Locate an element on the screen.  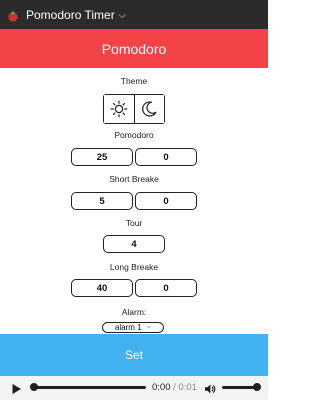
page-title: Pomodoro is located at coordinates (134, 48).